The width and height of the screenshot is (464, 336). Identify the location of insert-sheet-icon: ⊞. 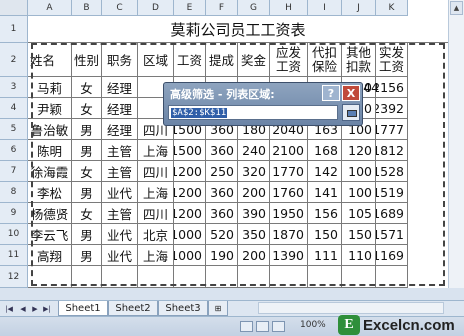
(218, 308).